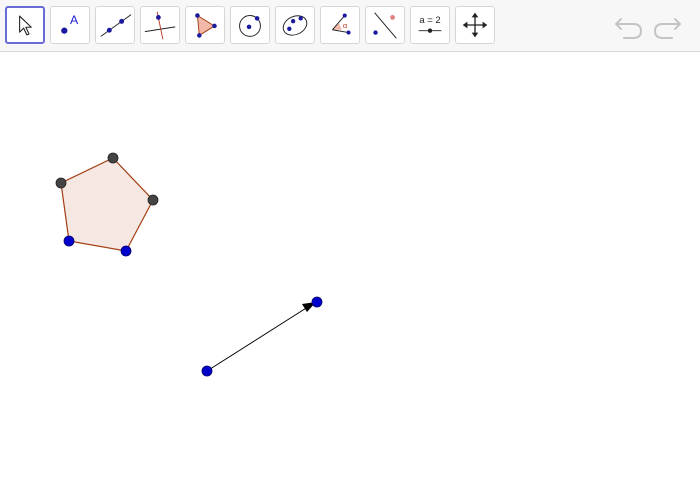 This screenshot has height=500, width=700. I want to click on point-icon: A, so click(70, 23).